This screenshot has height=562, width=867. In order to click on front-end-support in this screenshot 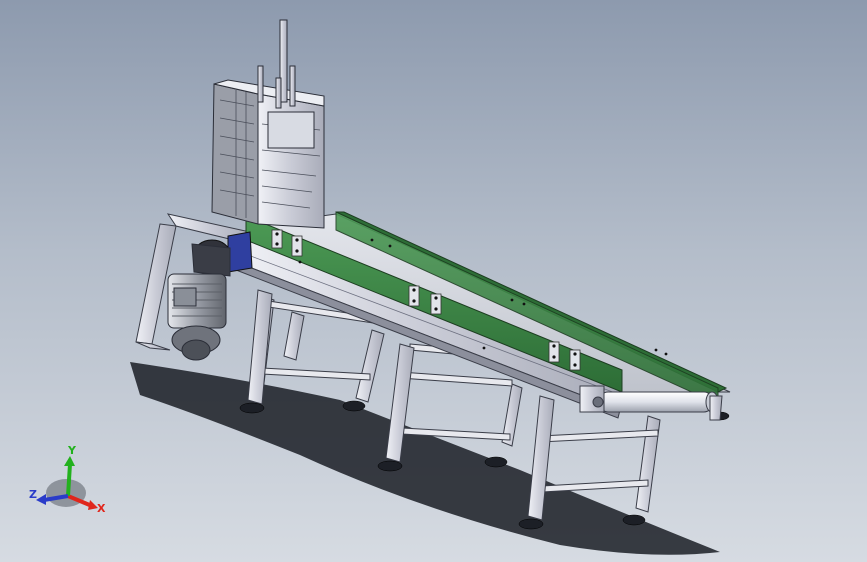, I will do `click(716, 408)`.